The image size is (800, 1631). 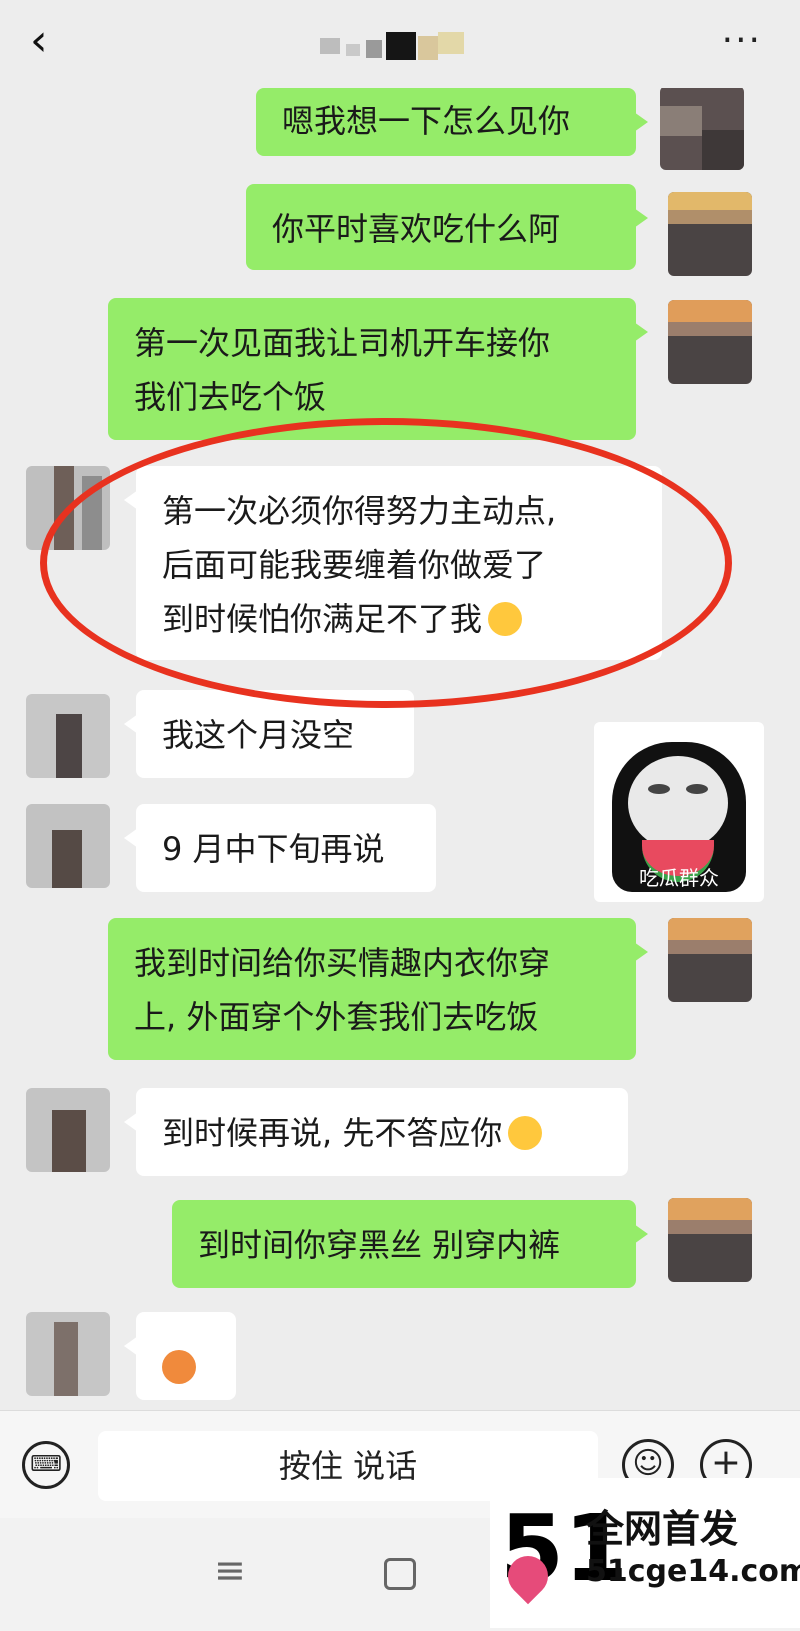 I want to click on keyboard-toggle-button: ⌨, so click(x=46, y=1465).